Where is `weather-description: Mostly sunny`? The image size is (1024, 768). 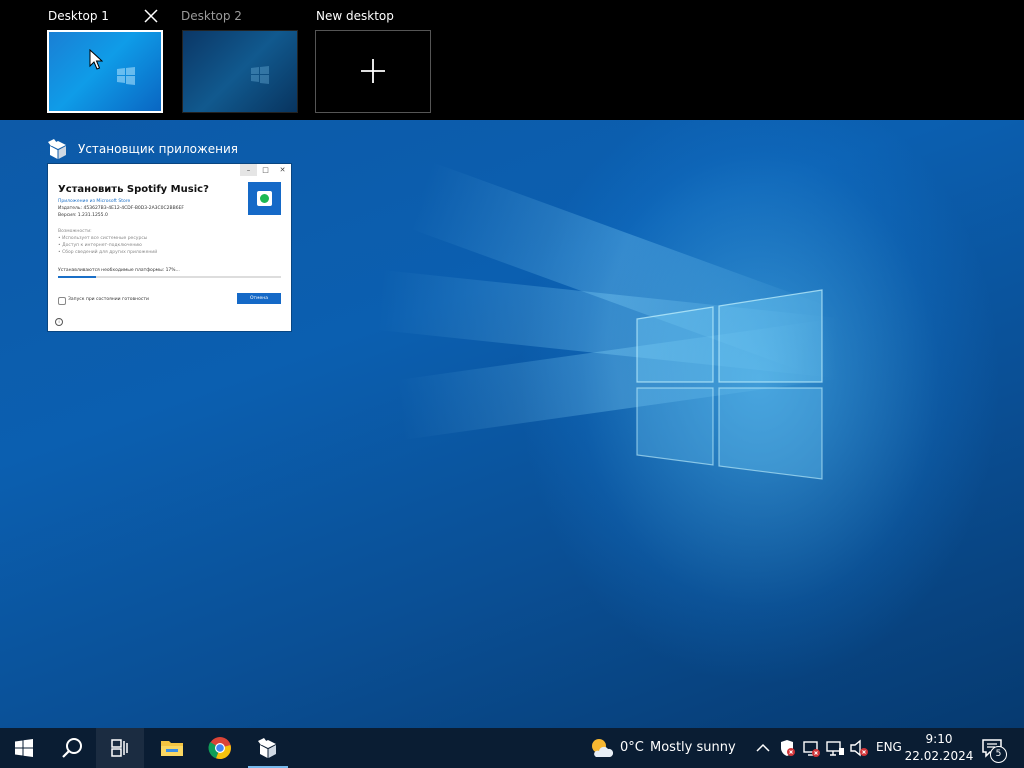
weather-description: Mostly sunny is located at coordinates (693, 747).